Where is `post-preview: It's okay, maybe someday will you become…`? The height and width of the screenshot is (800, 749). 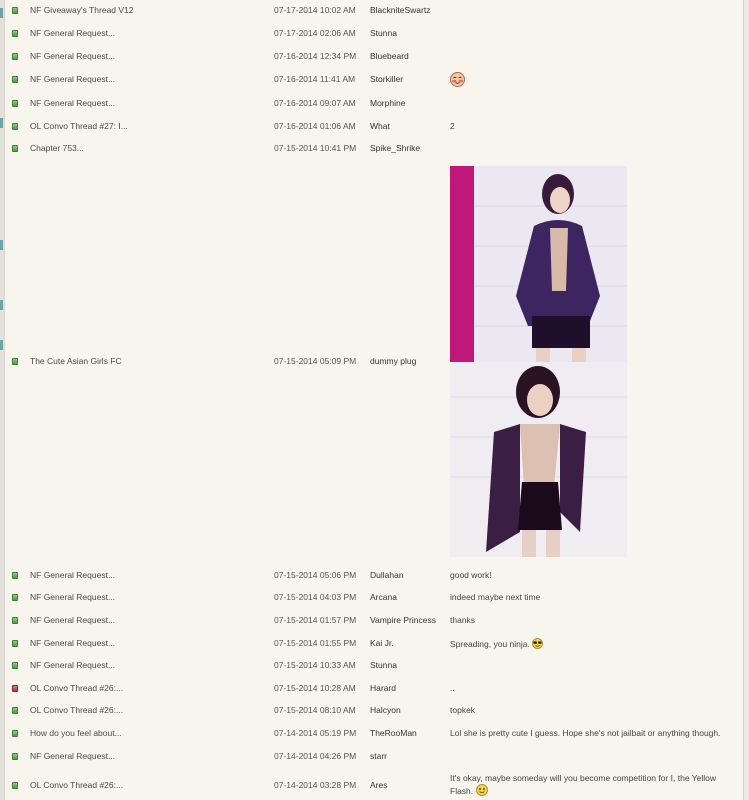 post-preview: It's okay, maybe someday will you become… is located at coordinates (595, 784).